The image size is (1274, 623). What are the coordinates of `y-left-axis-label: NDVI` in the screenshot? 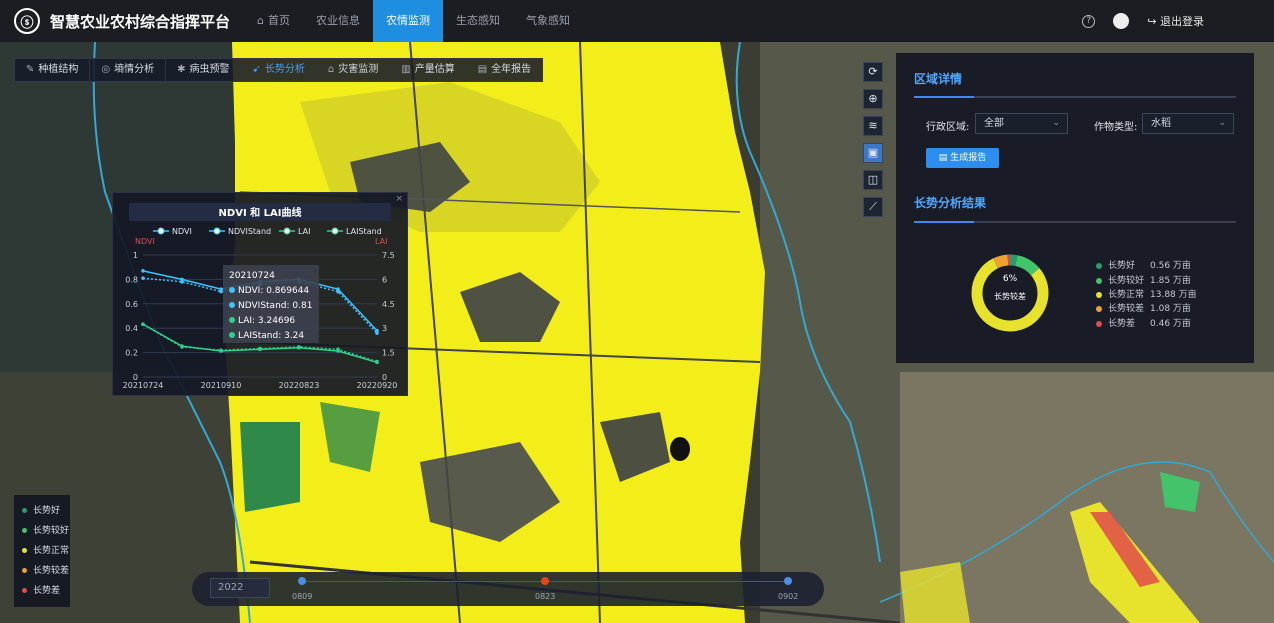 It's located at (145, 241).